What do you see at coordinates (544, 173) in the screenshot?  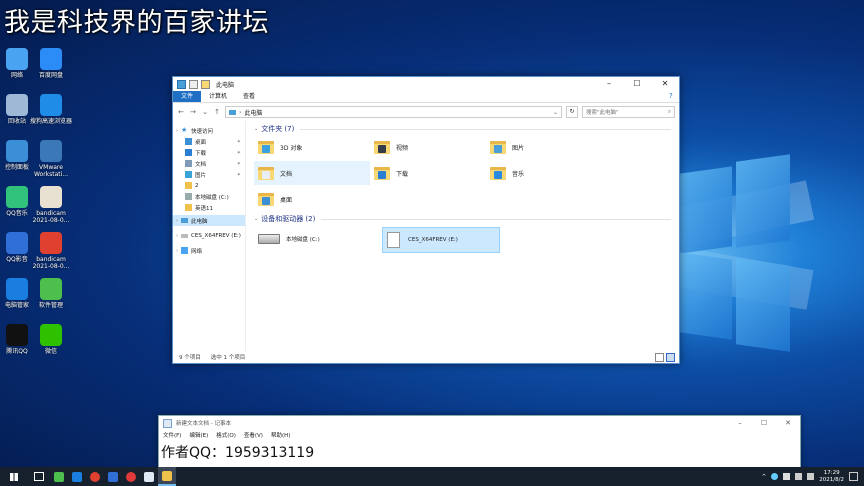 I see `folder-tile: 音乐` at bounding box center [544, 173].